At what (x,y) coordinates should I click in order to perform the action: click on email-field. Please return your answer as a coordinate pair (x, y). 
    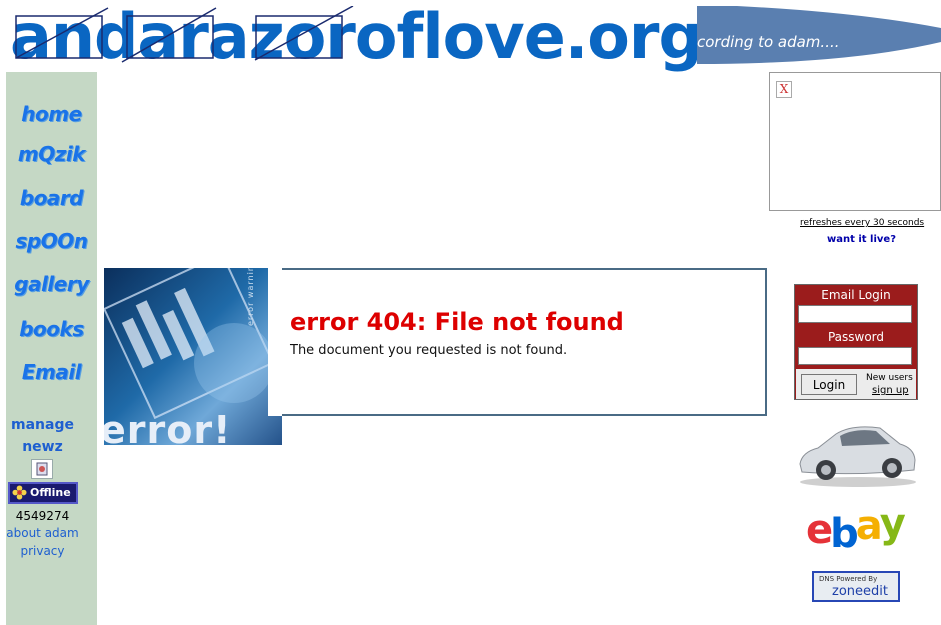
    Looking at the image, I should click on (855, 314).